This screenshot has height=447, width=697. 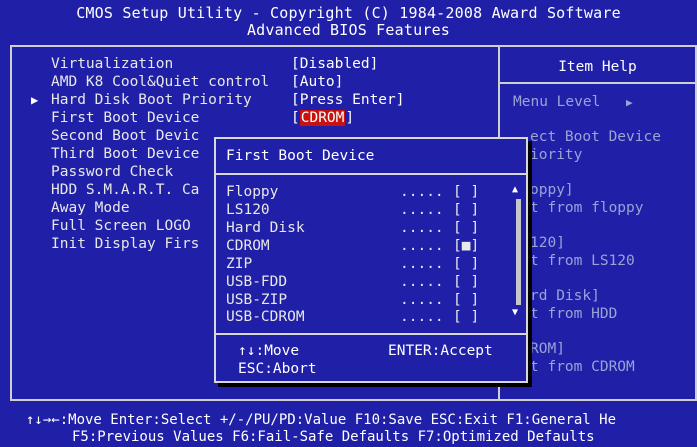 I want to click on help-line: ect Boot Device, so click(x=595, y=137).